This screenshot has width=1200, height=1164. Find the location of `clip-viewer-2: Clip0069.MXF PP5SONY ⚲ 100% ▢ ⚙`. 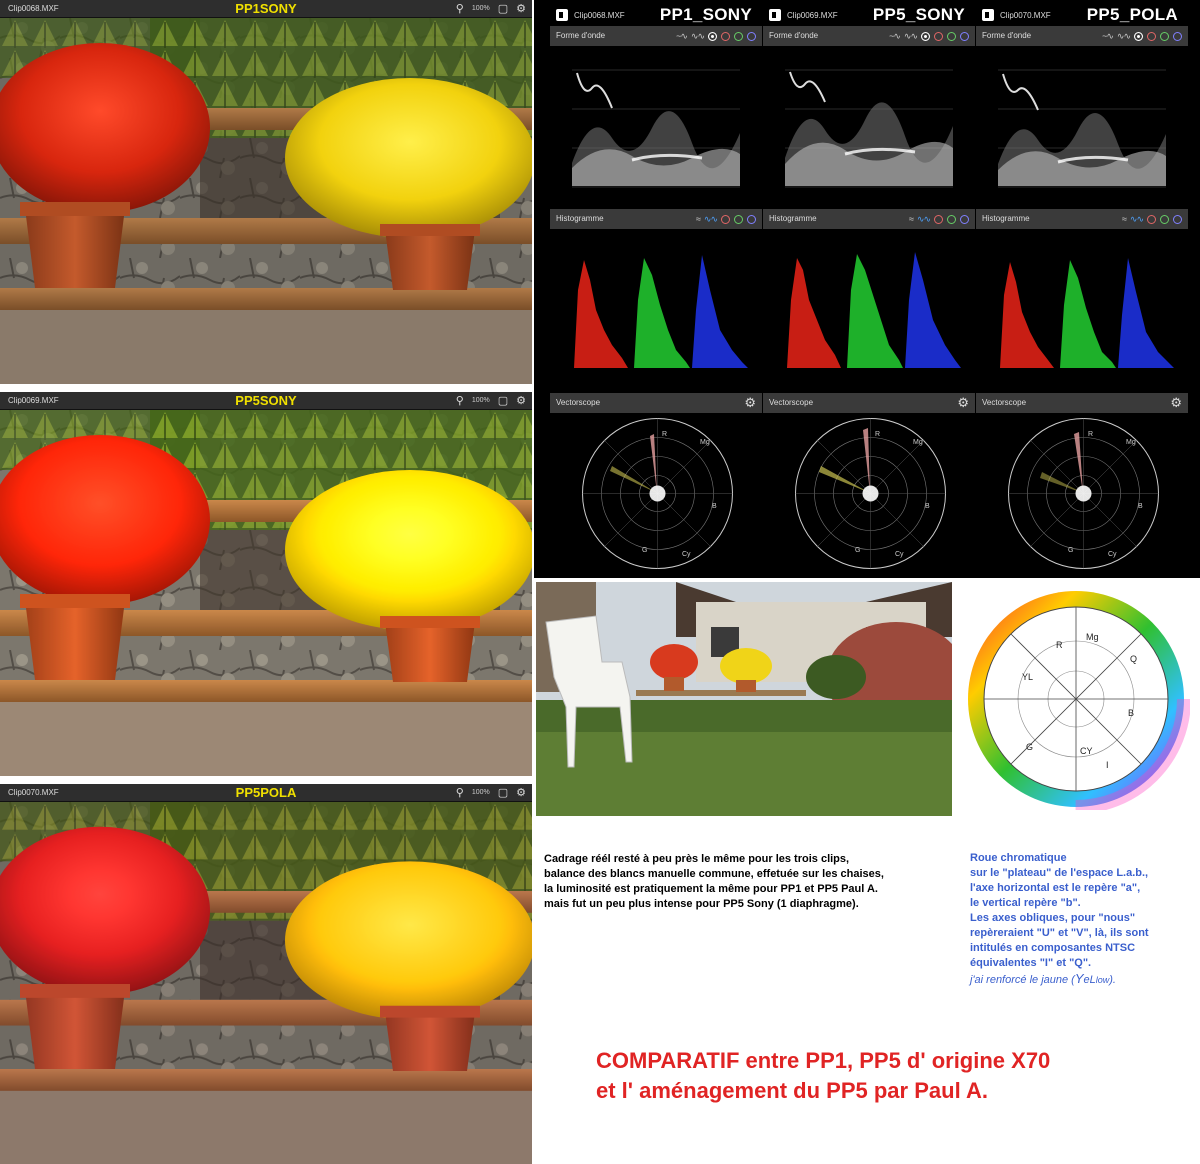

clip-viewer-2: Clip0069.MXF PP5SONY ⚲ 100% ▢ ⚙ is located at coordinates (266, 584).